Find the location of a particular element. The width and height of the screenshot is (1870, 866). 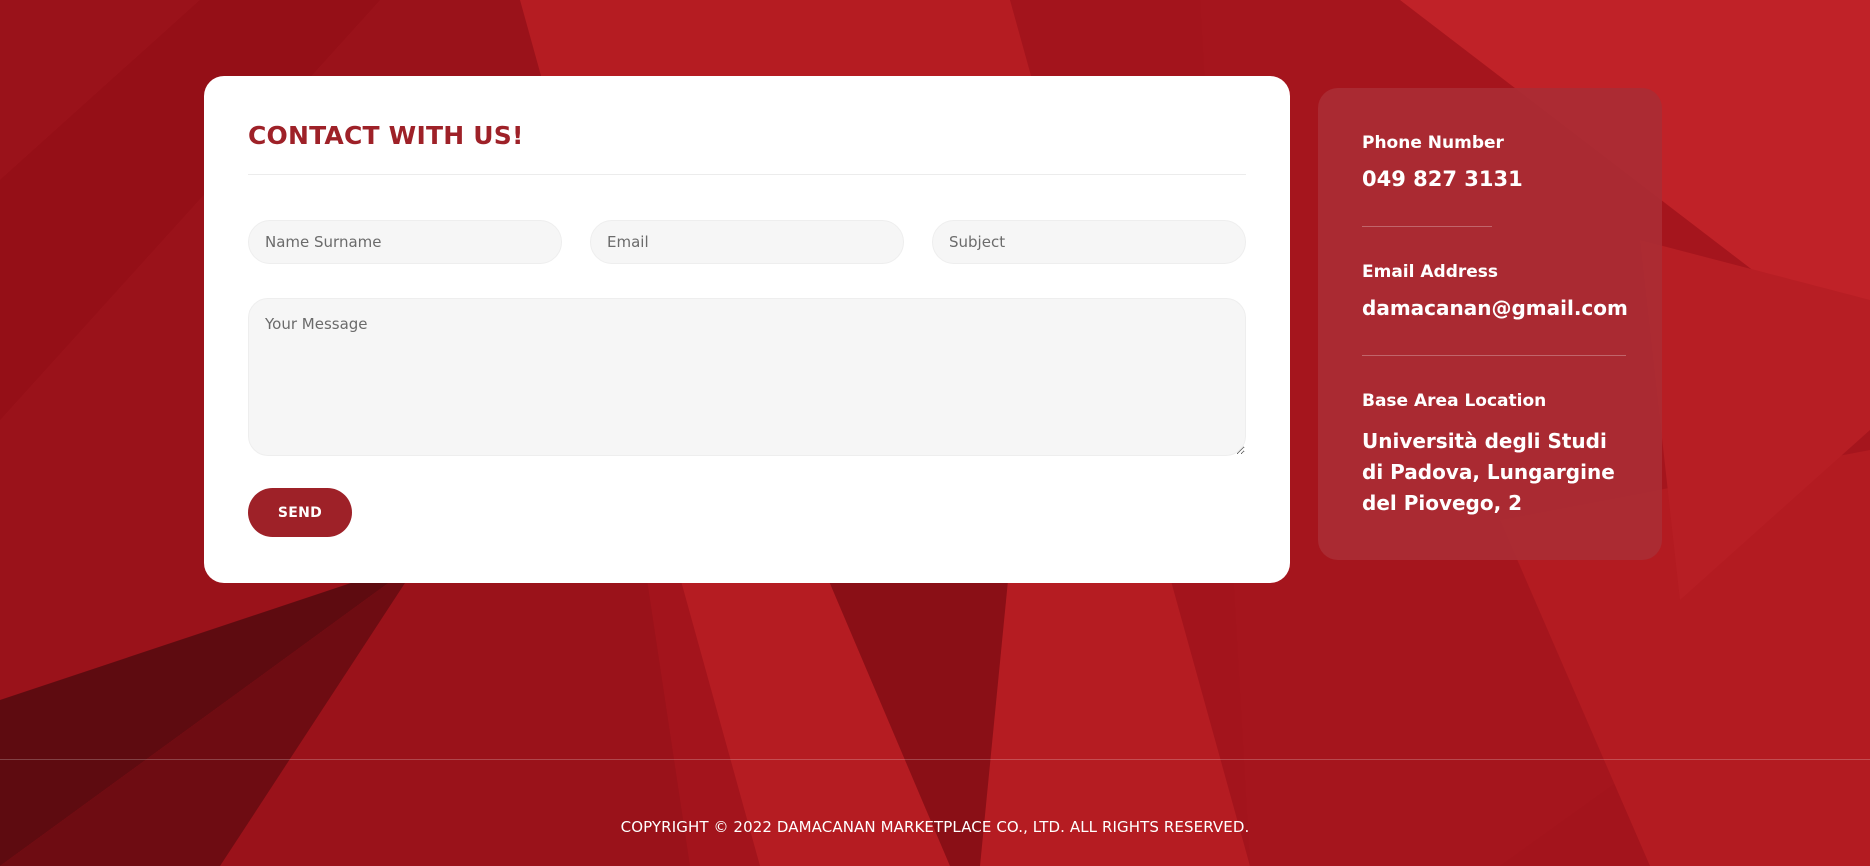

phone-label: Phone Number is located at coordinates (1433, 143).